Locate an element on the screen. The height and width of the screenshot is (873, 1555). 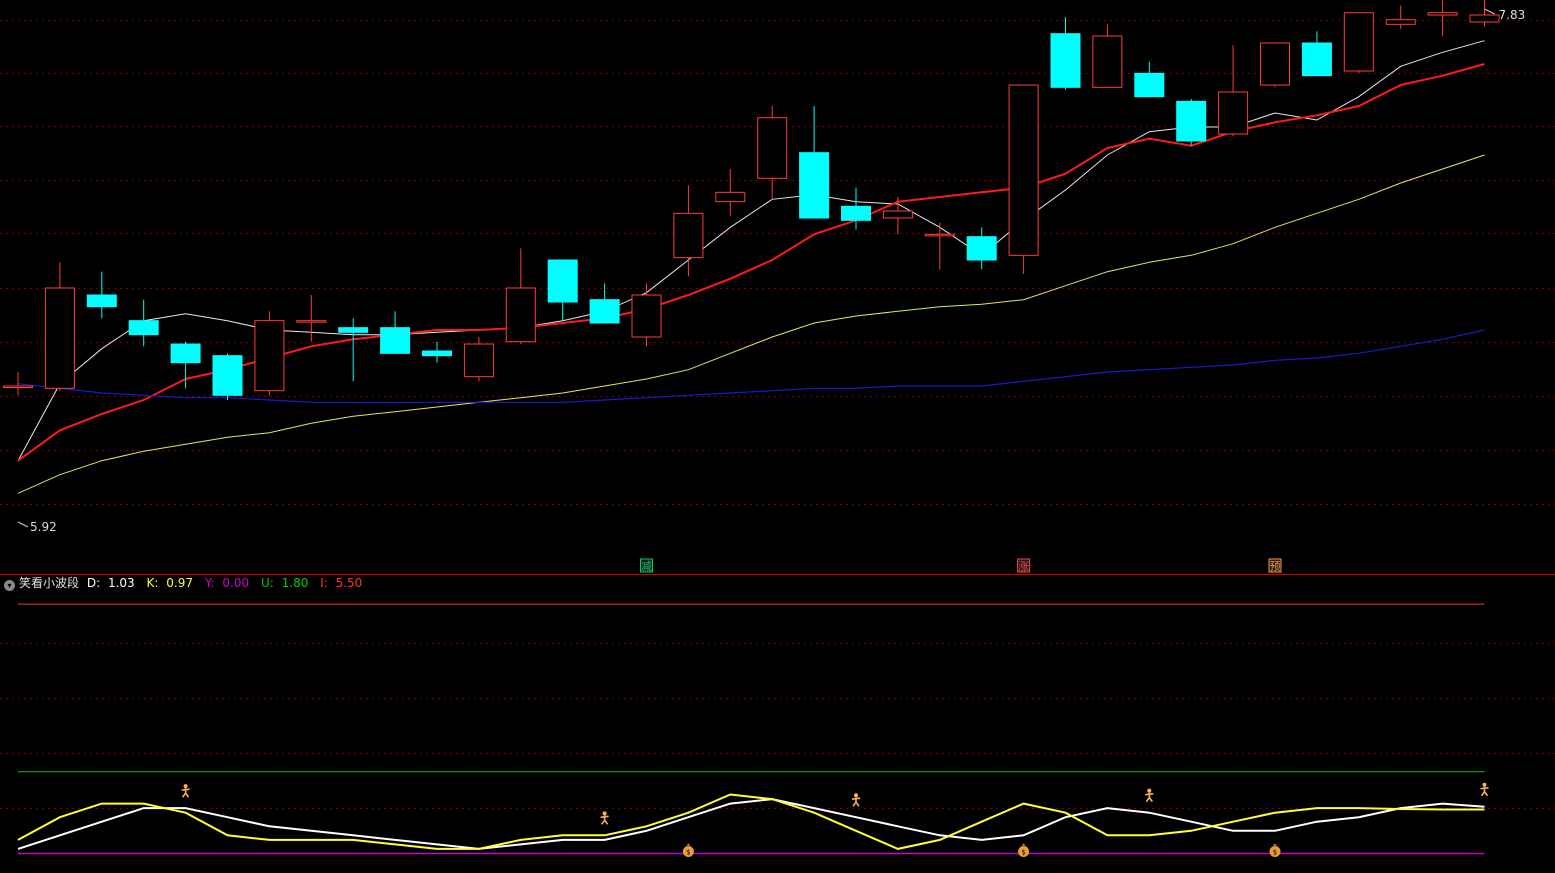
indicator-i-field: I: 5.50 is located at coordinates (341, 583).